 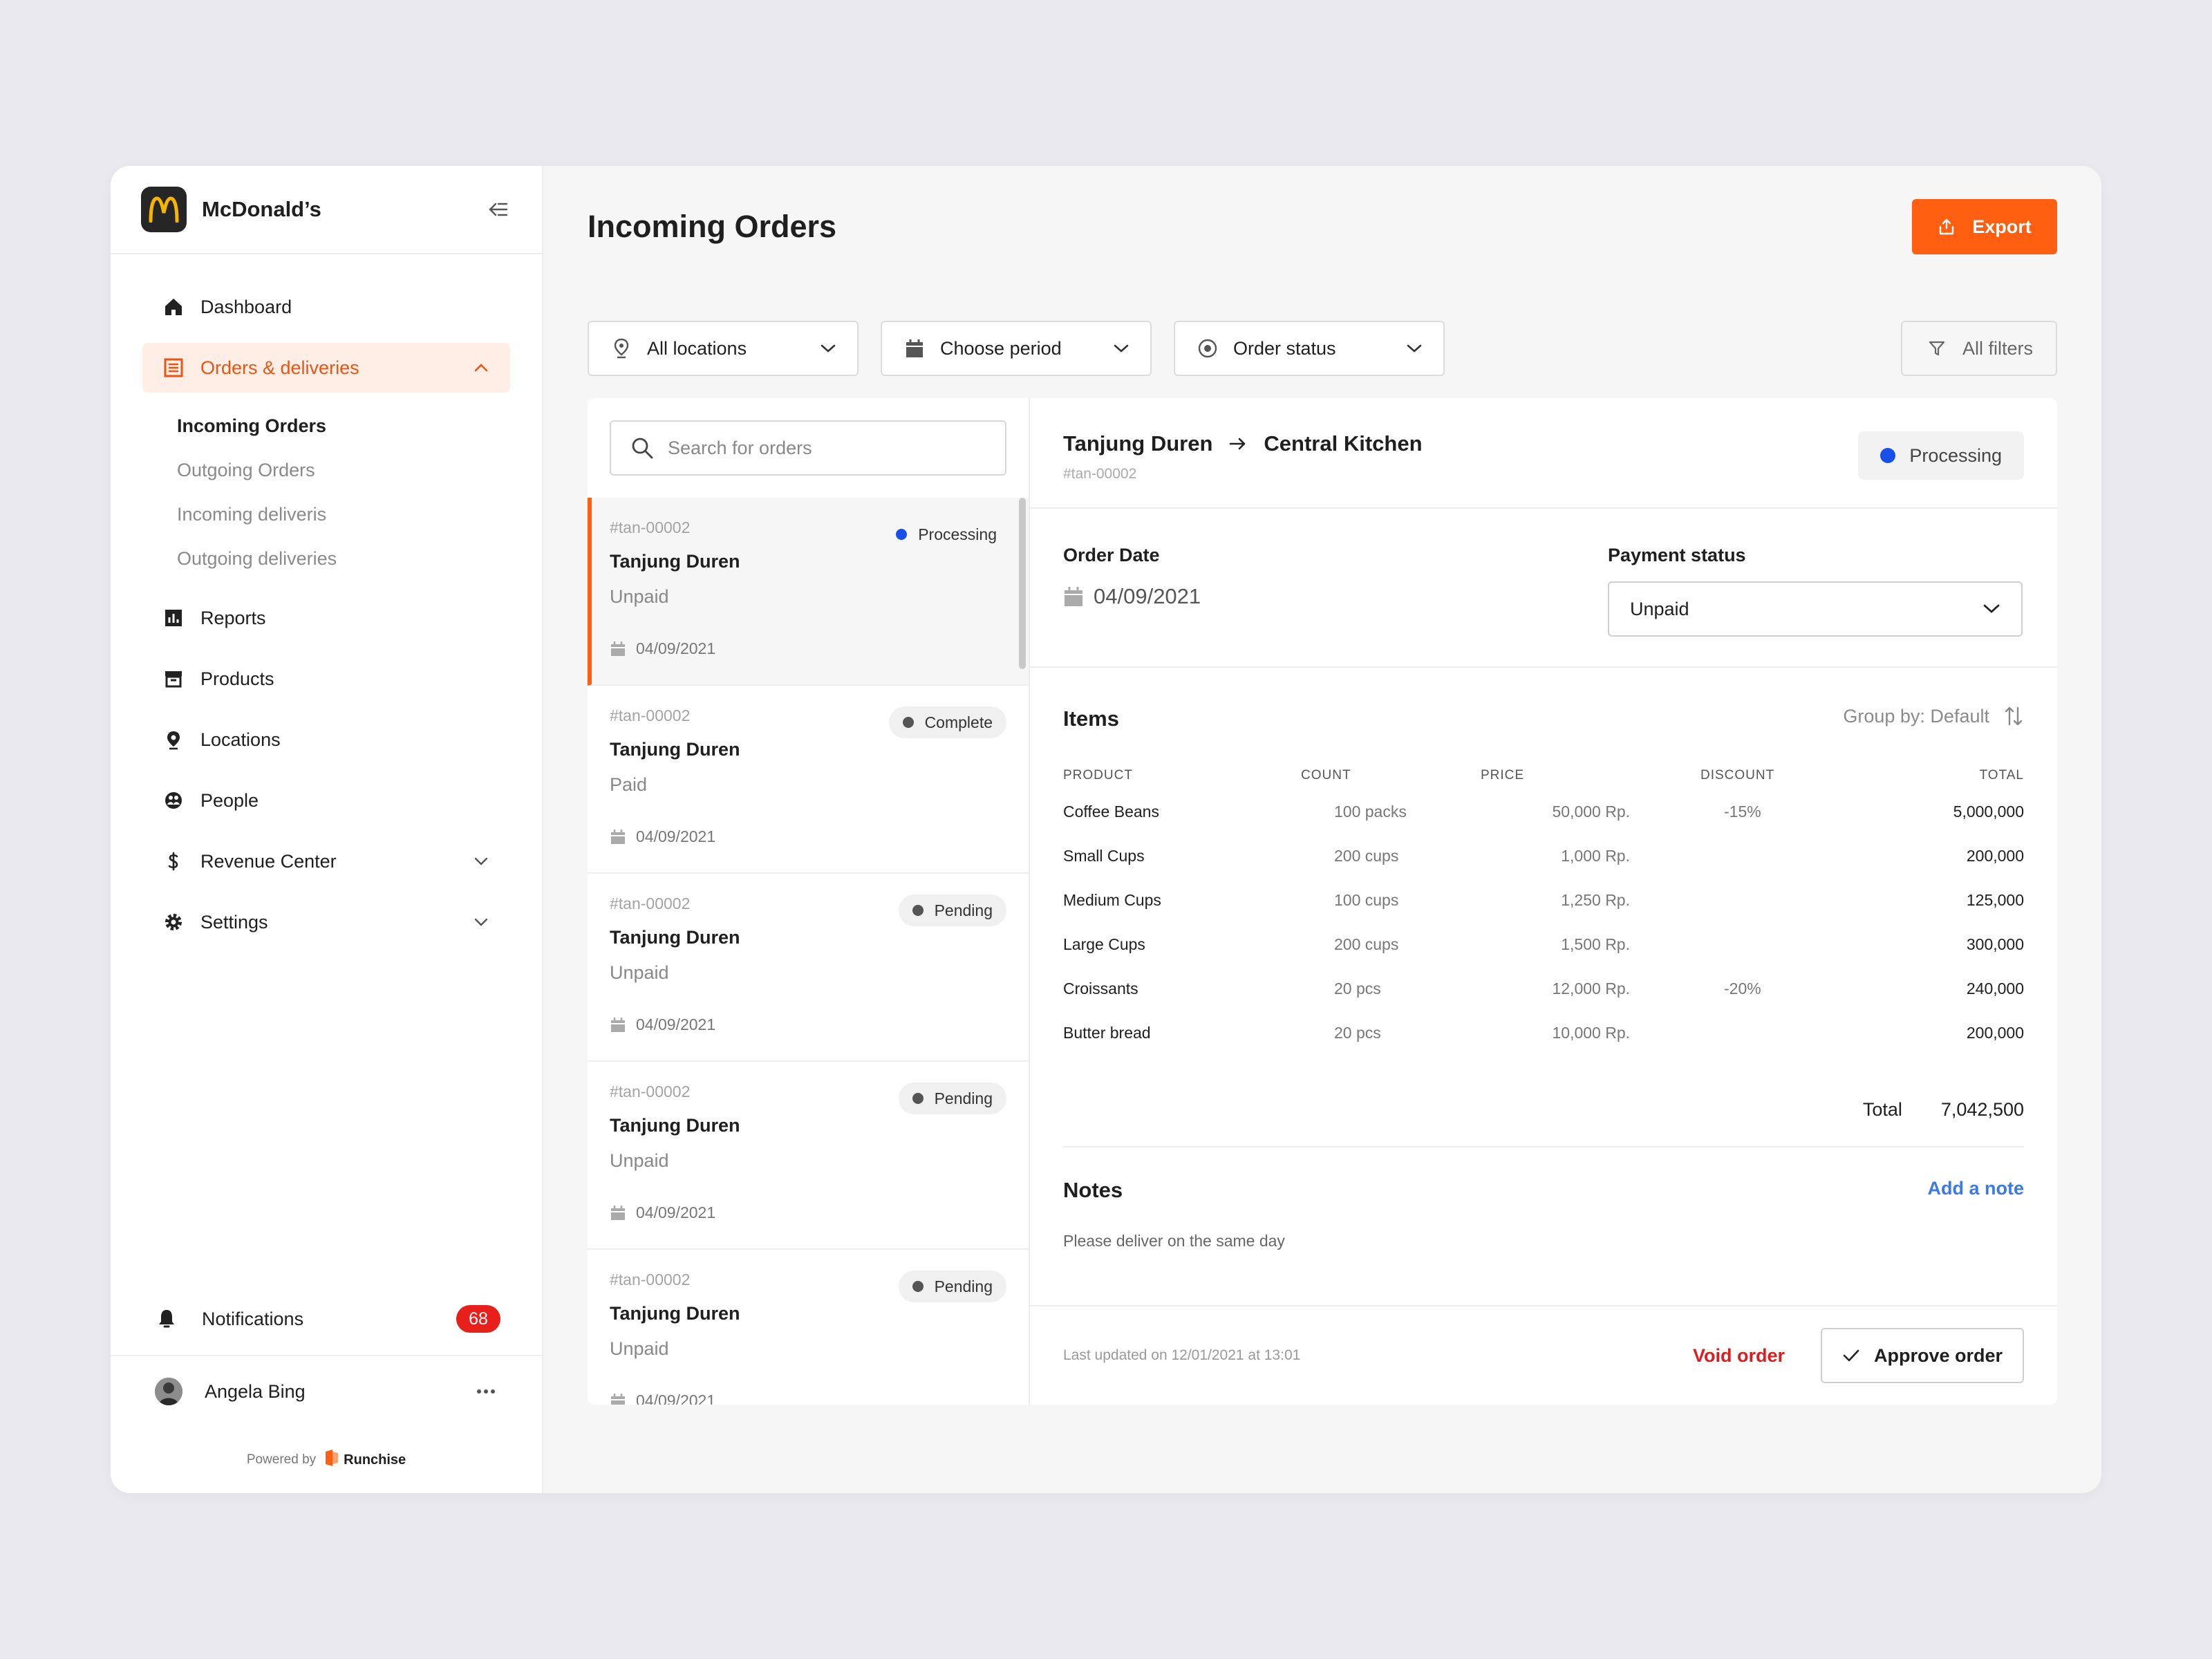 I want to click on cell-count: 100 packs, so click(x=1370, y=812).